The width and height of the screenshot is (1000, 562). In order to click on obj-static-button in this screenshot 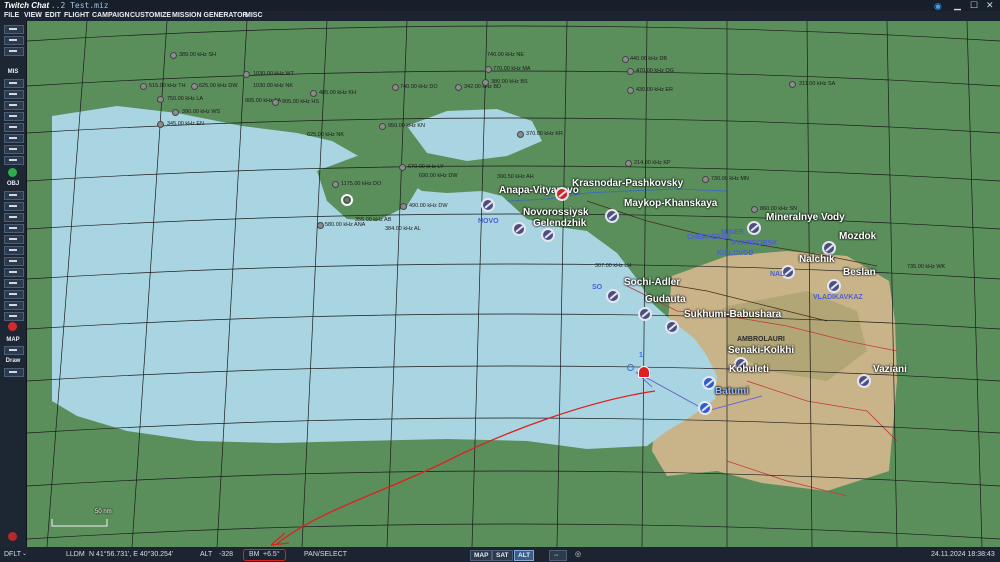, I will do `click(14, 239)`.